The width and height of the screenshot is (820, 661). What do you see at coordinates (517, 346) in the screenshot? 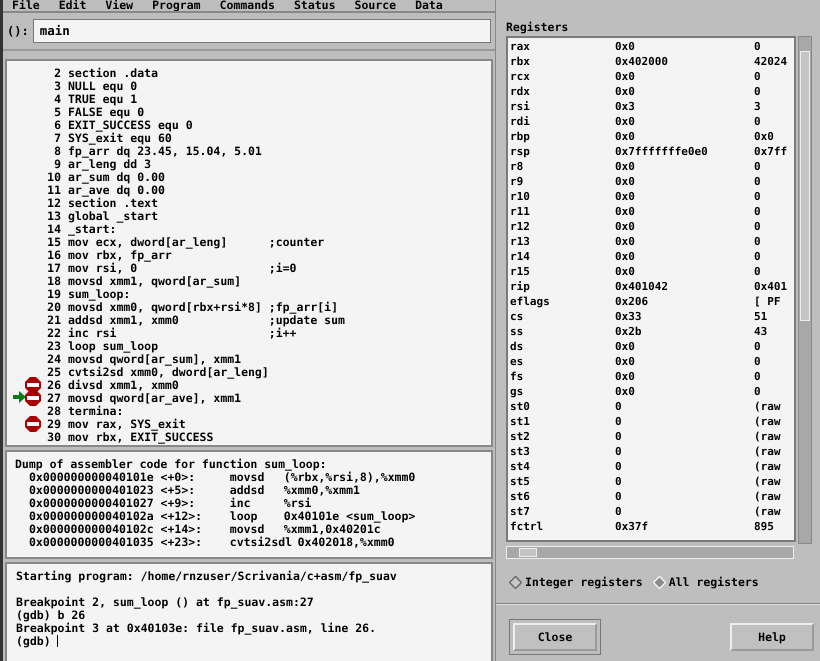
I see `register-name: ds` at bounding box center [517, 346].